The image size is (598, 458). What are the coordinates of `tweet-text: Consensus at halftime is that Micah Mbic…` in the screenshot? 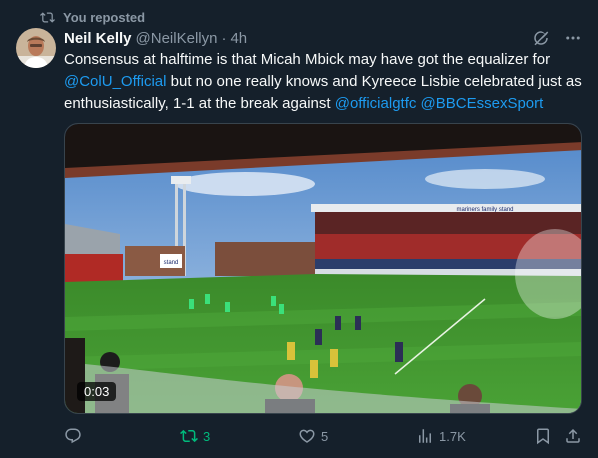 It's located at (323, 82).